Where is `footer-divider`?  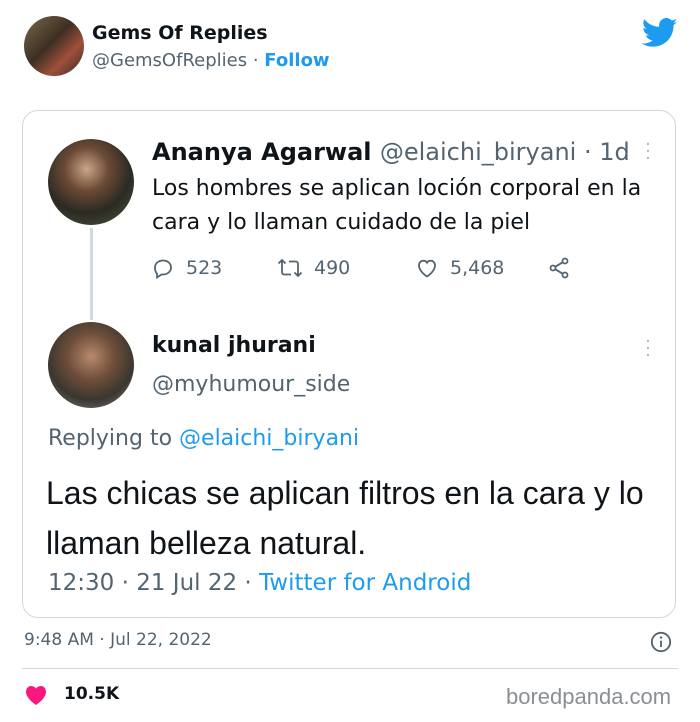 footer-divider is located at coordinates (350, 668).